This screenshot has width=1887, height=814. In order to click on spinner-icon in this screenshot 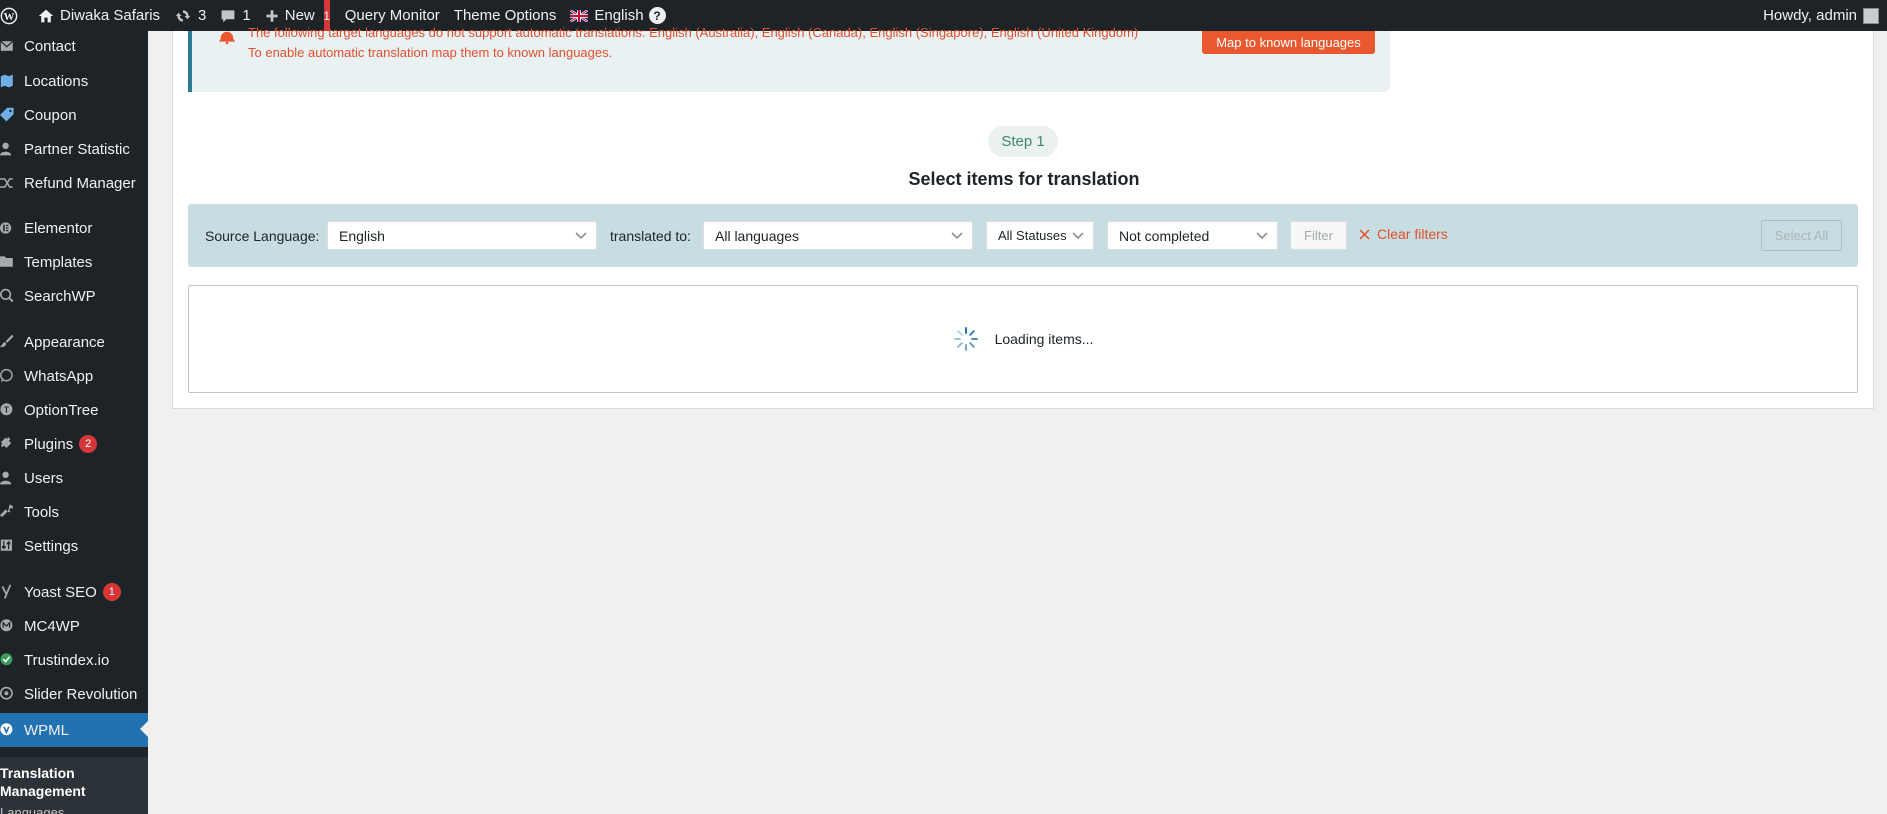, I will do `click(965, 339)`.